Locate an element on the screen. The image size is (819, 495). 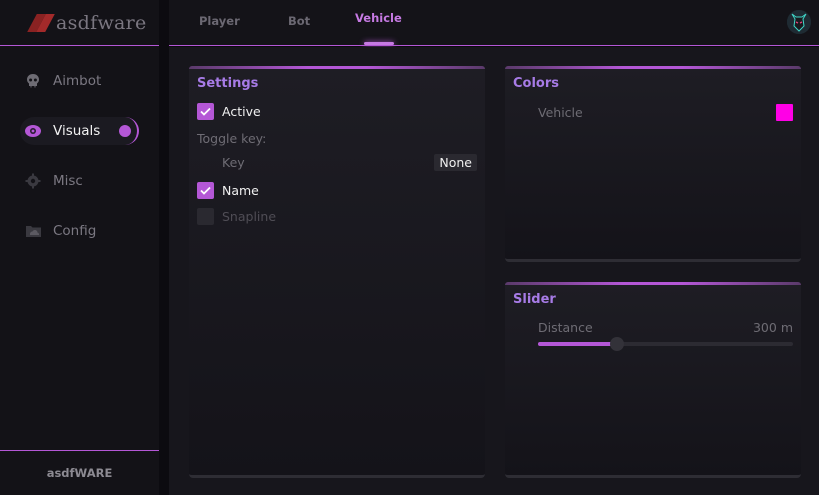
distance-slider-fill is located at coordinates (578, 344).